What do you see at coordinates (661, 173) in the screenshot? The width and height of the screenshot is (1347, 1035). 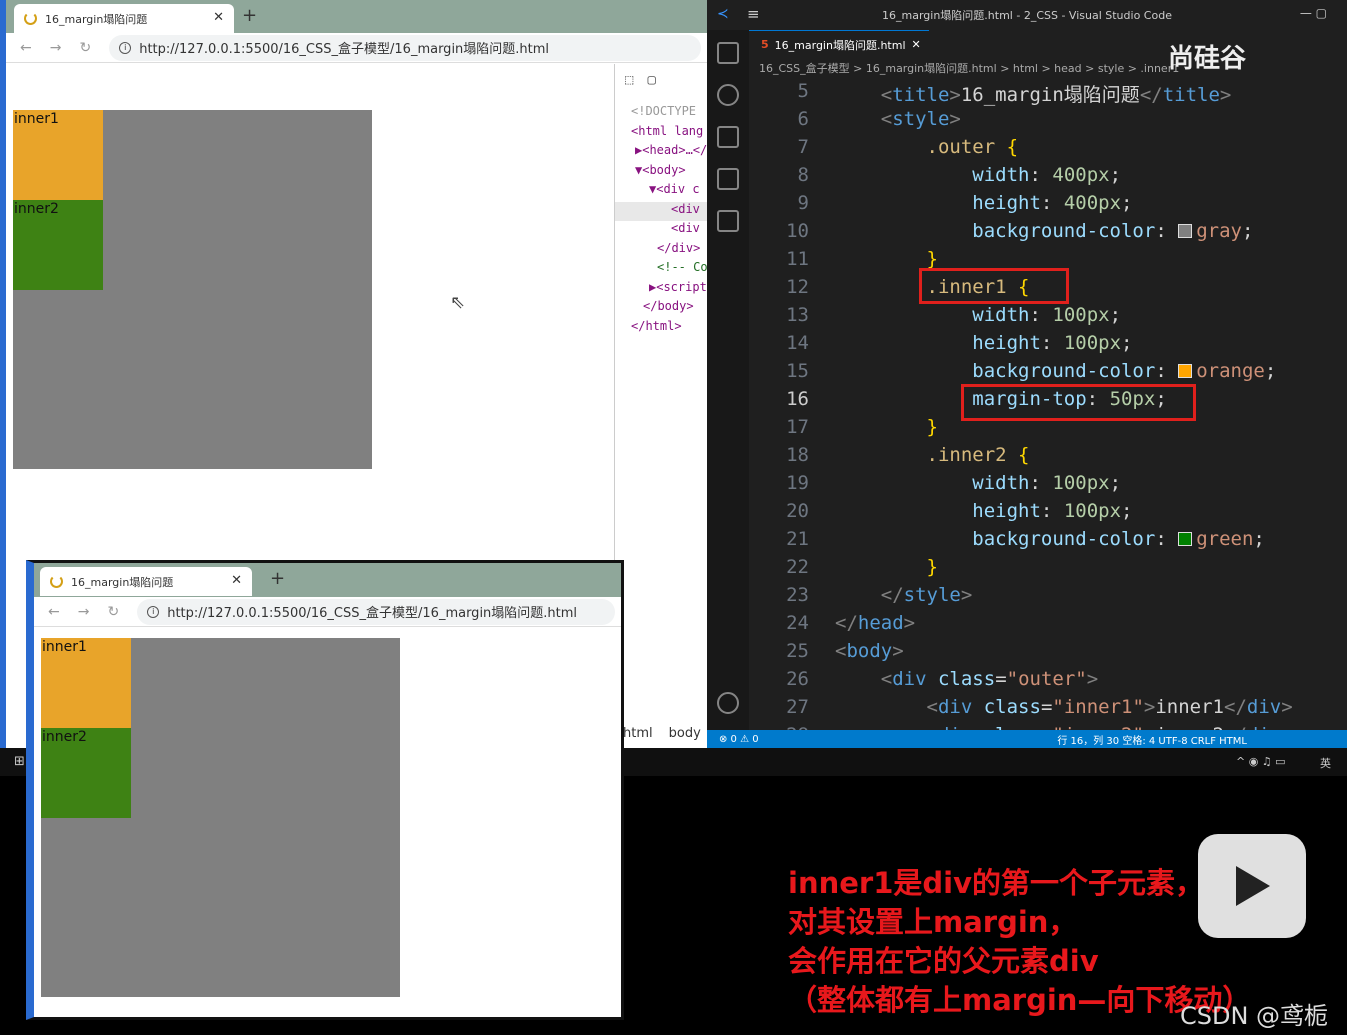 I see `dom-line: ▼<body>` at bounding box center [661, 173].